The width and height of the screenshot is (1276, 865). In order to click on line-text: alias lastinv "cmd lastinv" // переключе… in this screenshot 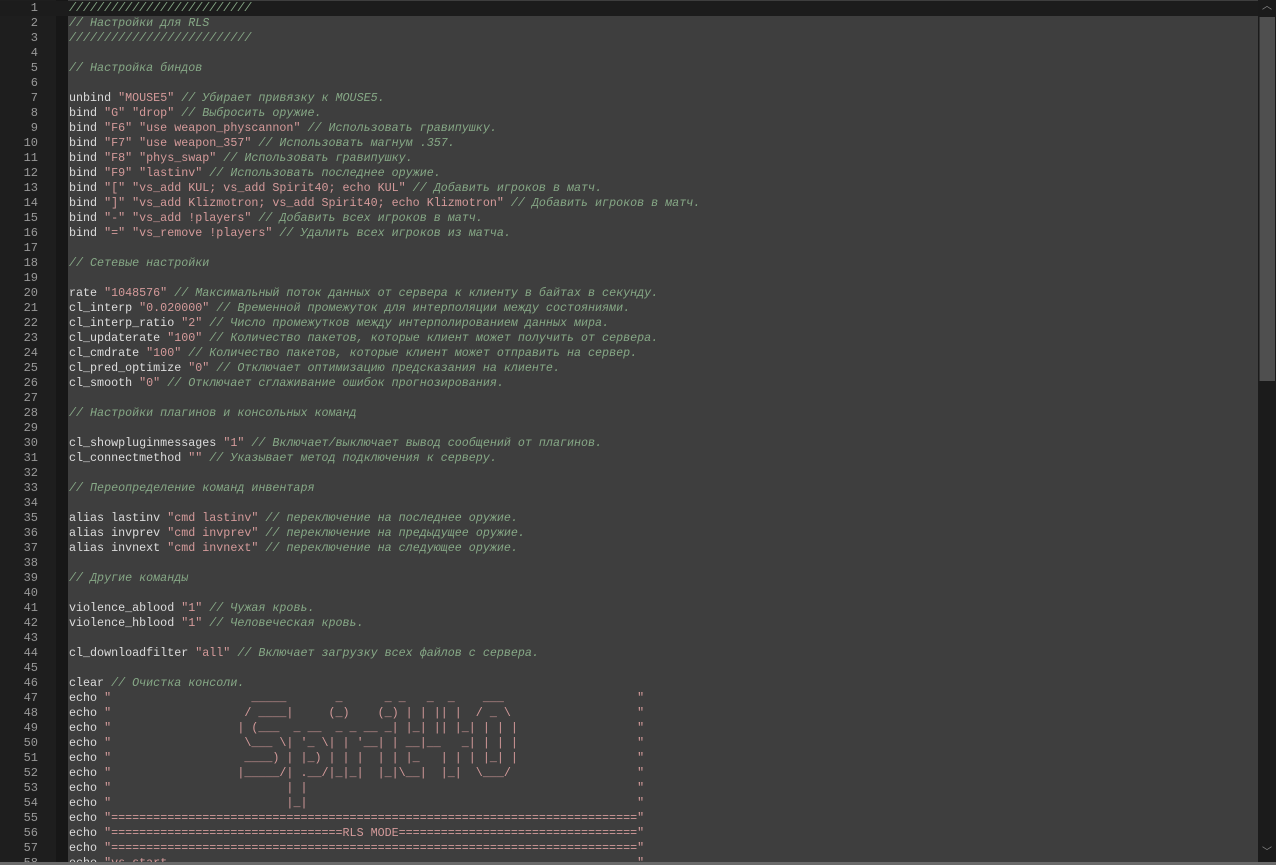, I will do `click(293, 518)`.